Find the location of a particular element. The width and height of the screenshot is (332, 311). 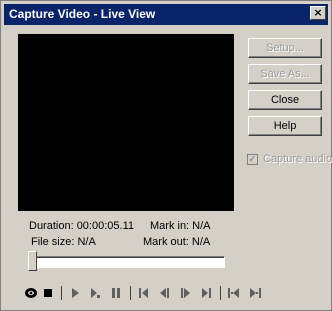

transport-controls is located at coordinates (148, 293).